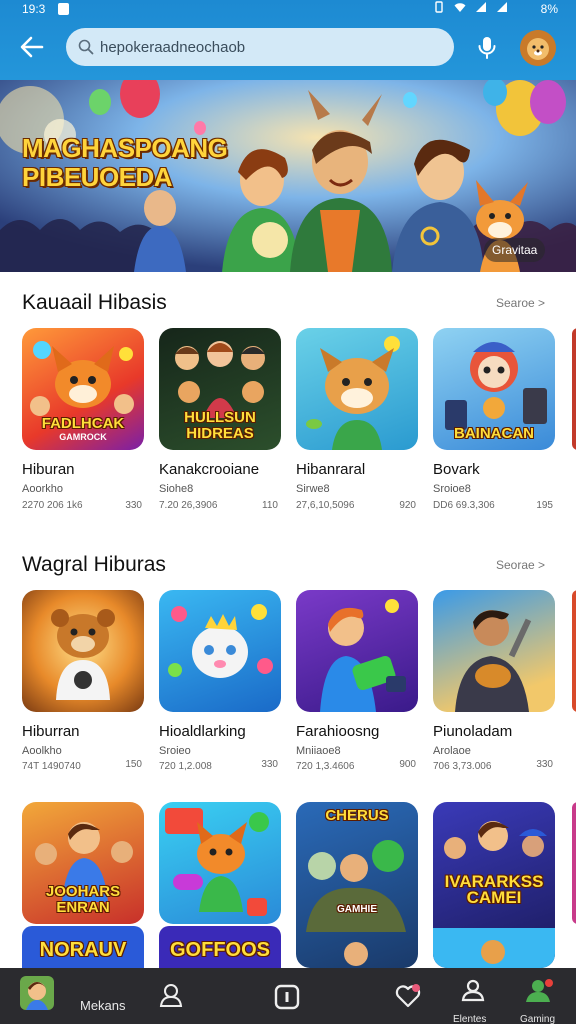 The height and width of the screenshot is (1024, 576). Describe the element at coordinates (83, 423) in the screenshot. I see `tile-caption: FADLHCAK` at that location.